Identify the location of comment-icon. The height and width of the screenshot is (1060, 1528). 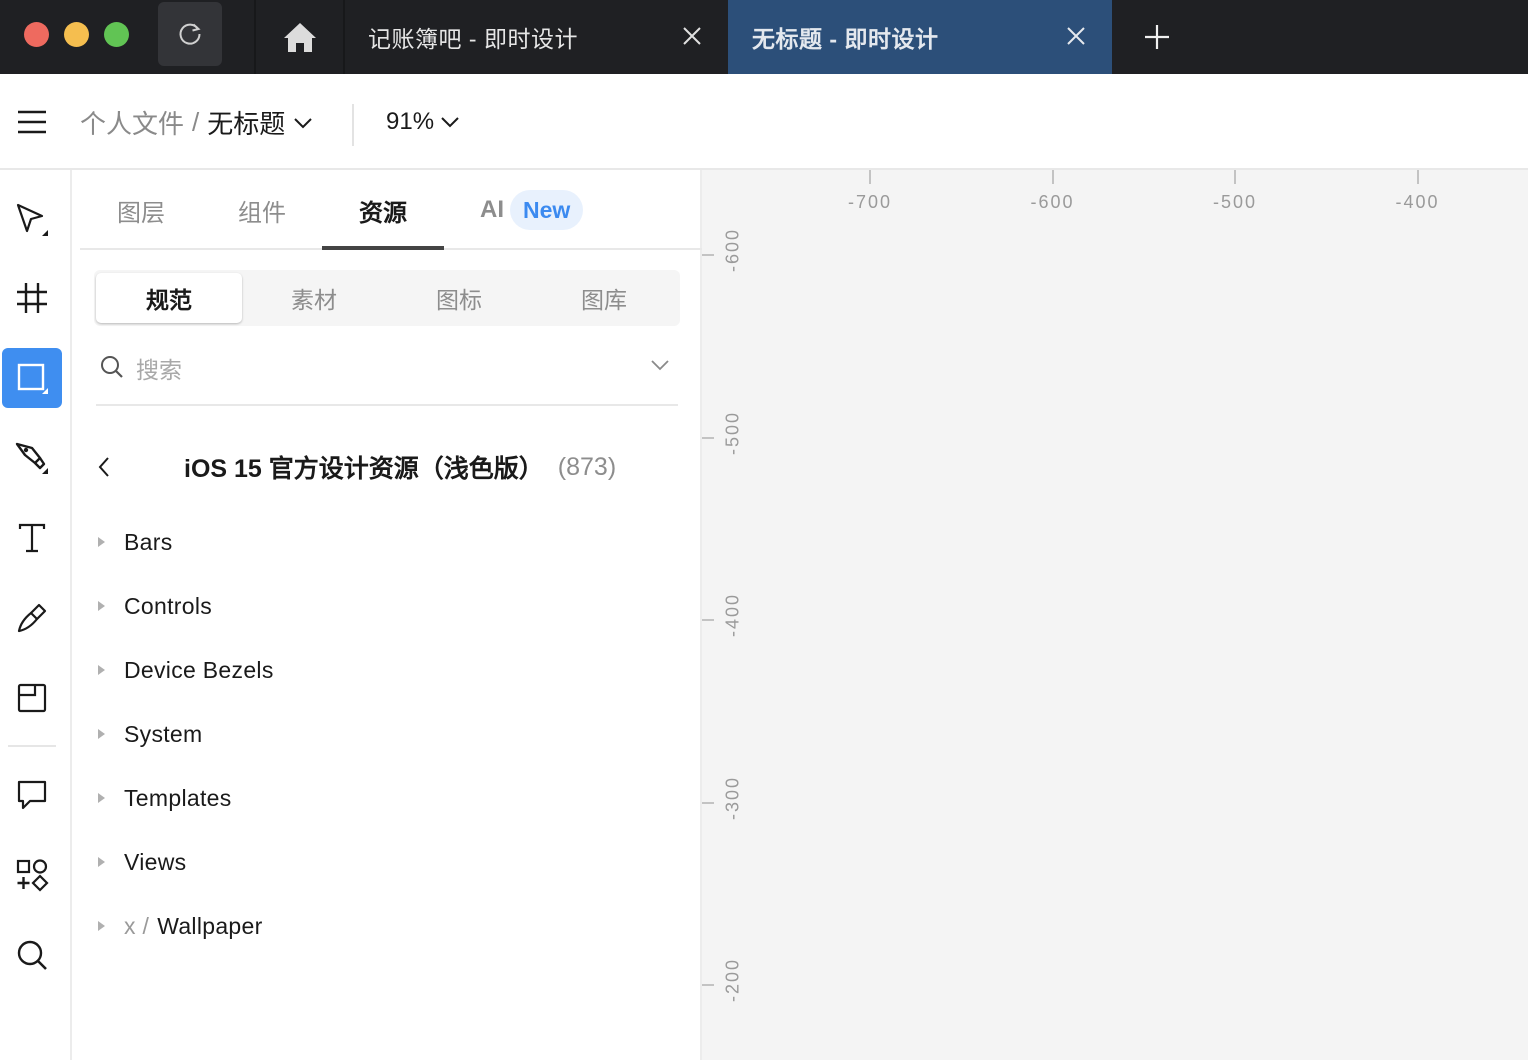
(32, 795).